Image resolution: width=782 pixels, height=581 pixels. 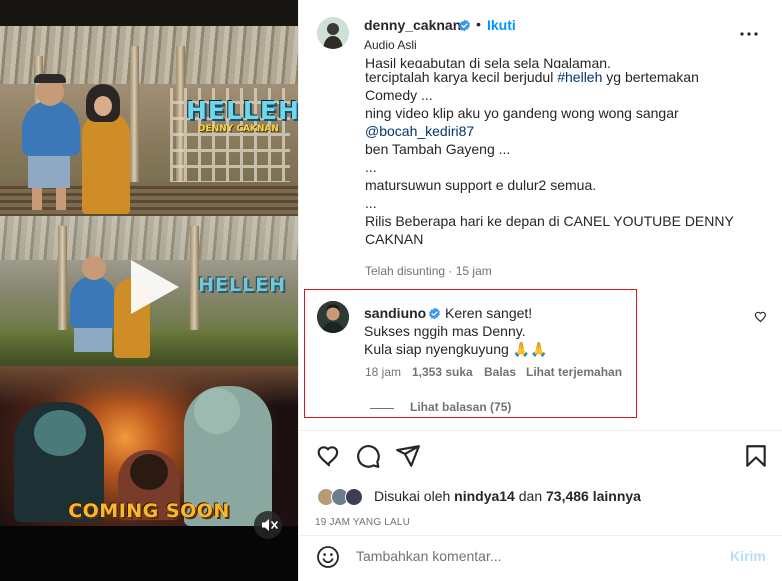 What do you see at coordinates (408, 456) in the screenshot?
I see `send-icon` at bounding box center [408, 456].